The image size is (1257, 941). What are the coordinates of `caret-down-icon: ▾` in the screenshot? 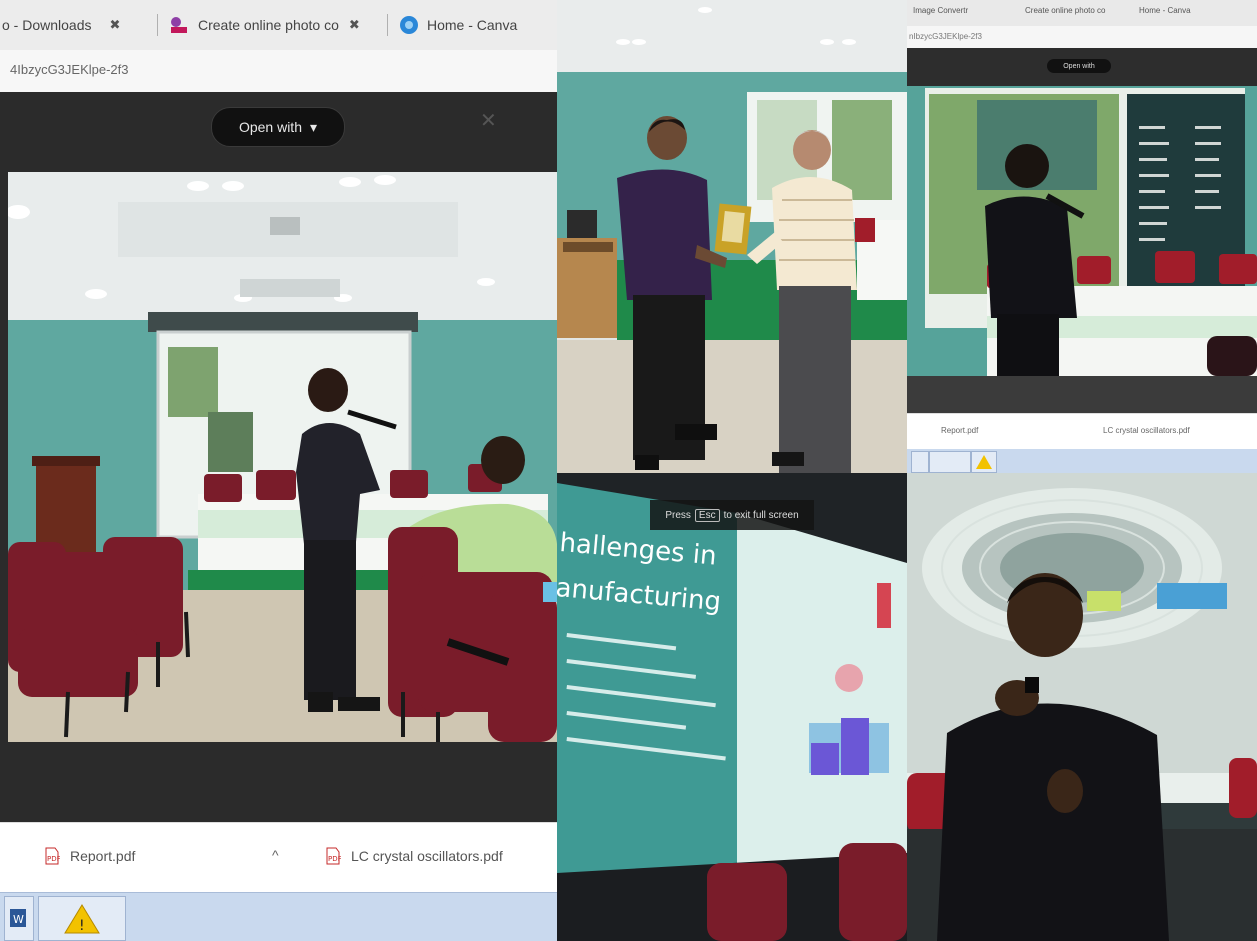 It's located at (314, 126).